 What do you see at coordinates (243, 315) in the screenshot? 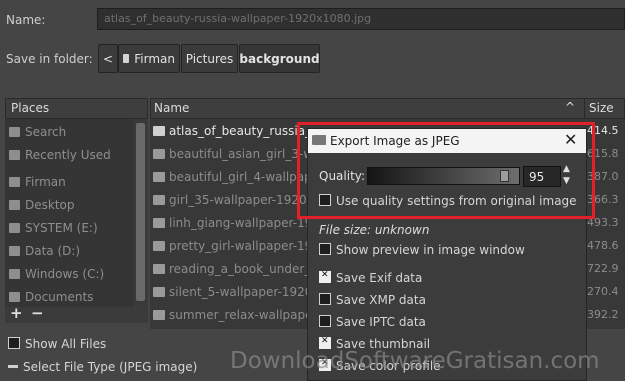
I see `file-name: summer_relax-wallpaper` at bounding box center [243, 315].